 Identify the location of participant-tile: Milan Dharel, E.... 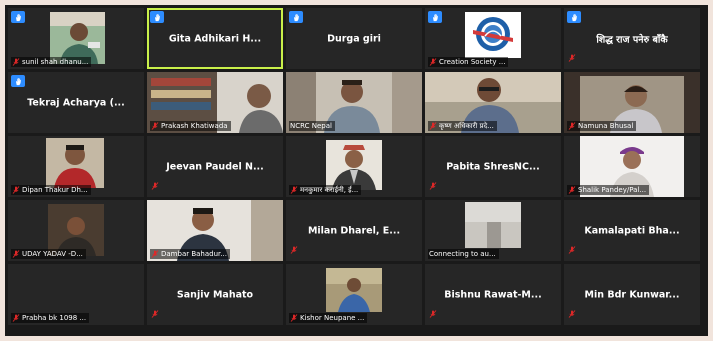
(354, 230).